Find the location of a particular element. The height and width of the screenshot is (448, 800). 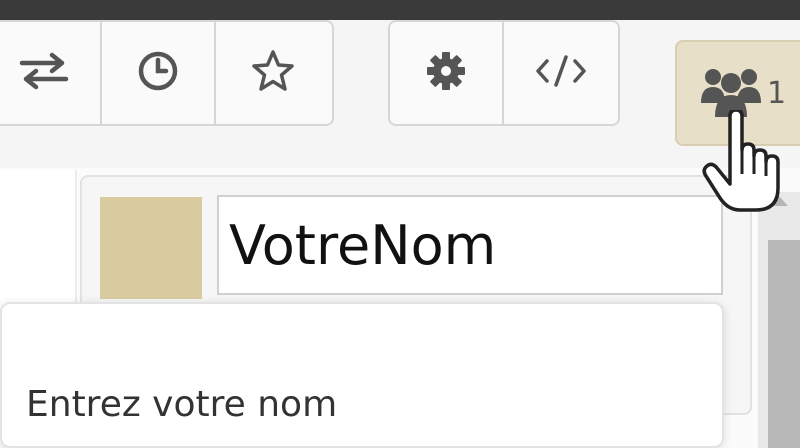

users-button: 1 is located at coordinates (737, 93).